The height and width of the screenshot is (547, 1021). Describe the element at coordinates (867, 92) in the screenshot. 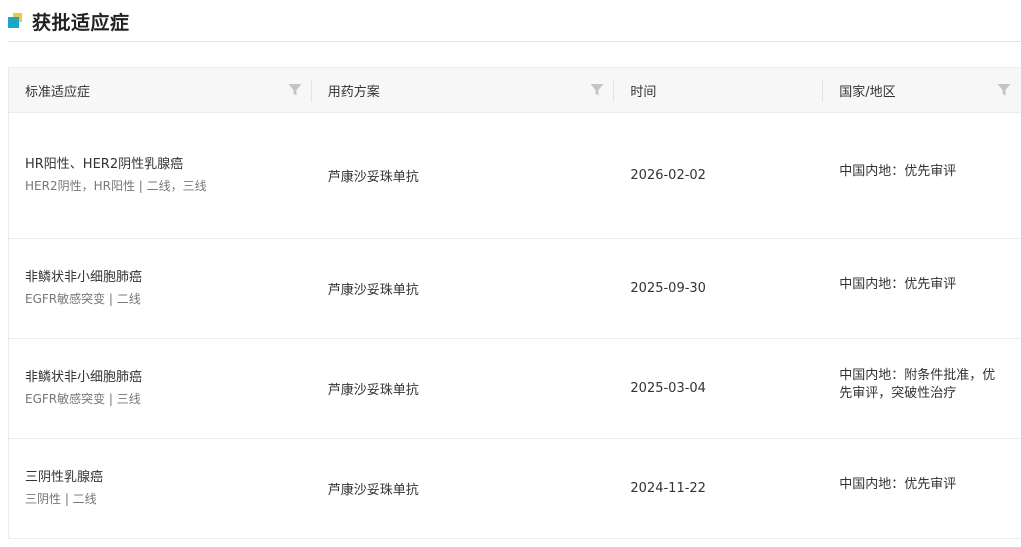

I see `column-label-region: 国家/地区` at that location.